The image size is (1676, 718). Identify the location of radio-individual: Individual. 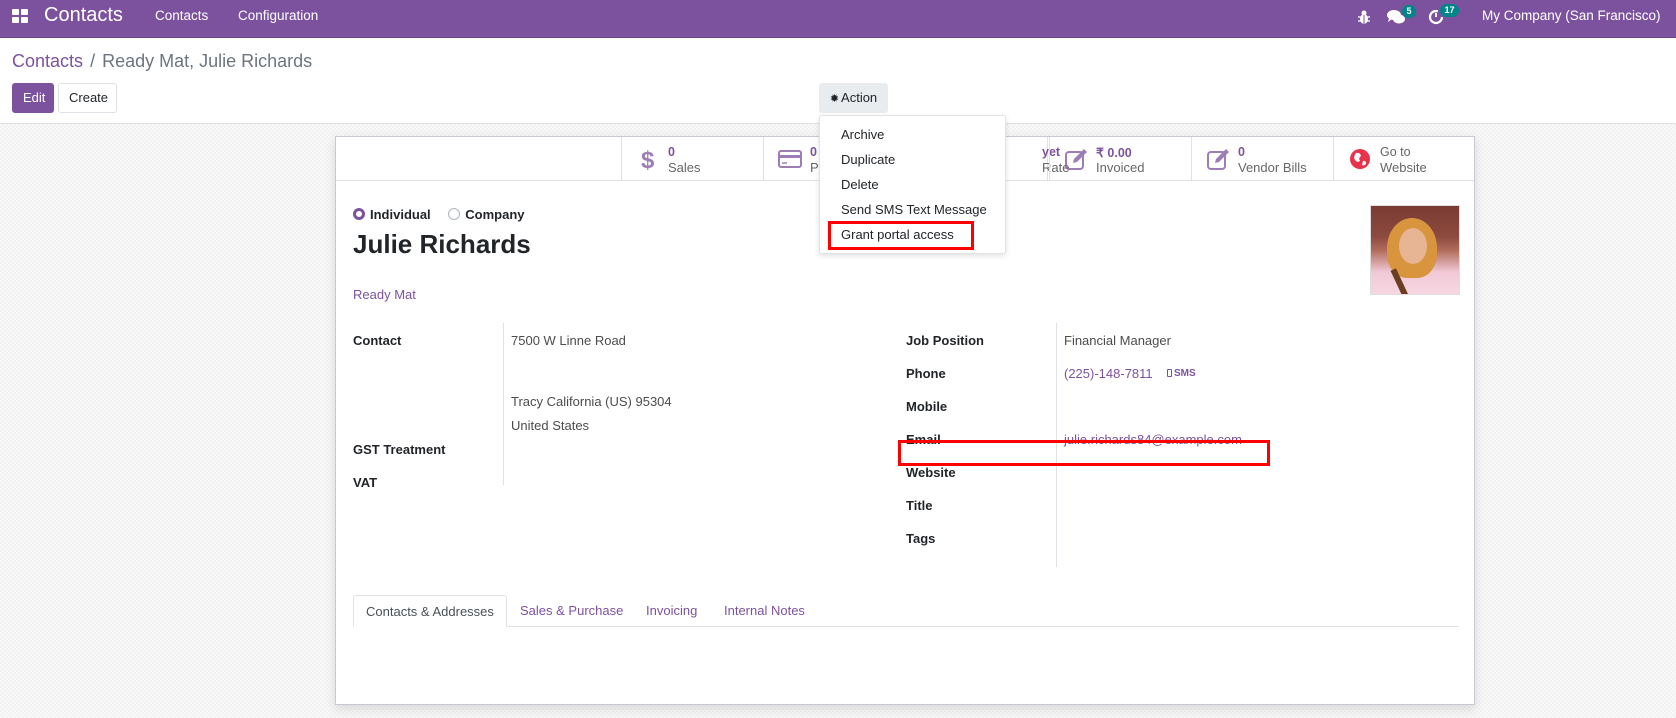
(392, 214).